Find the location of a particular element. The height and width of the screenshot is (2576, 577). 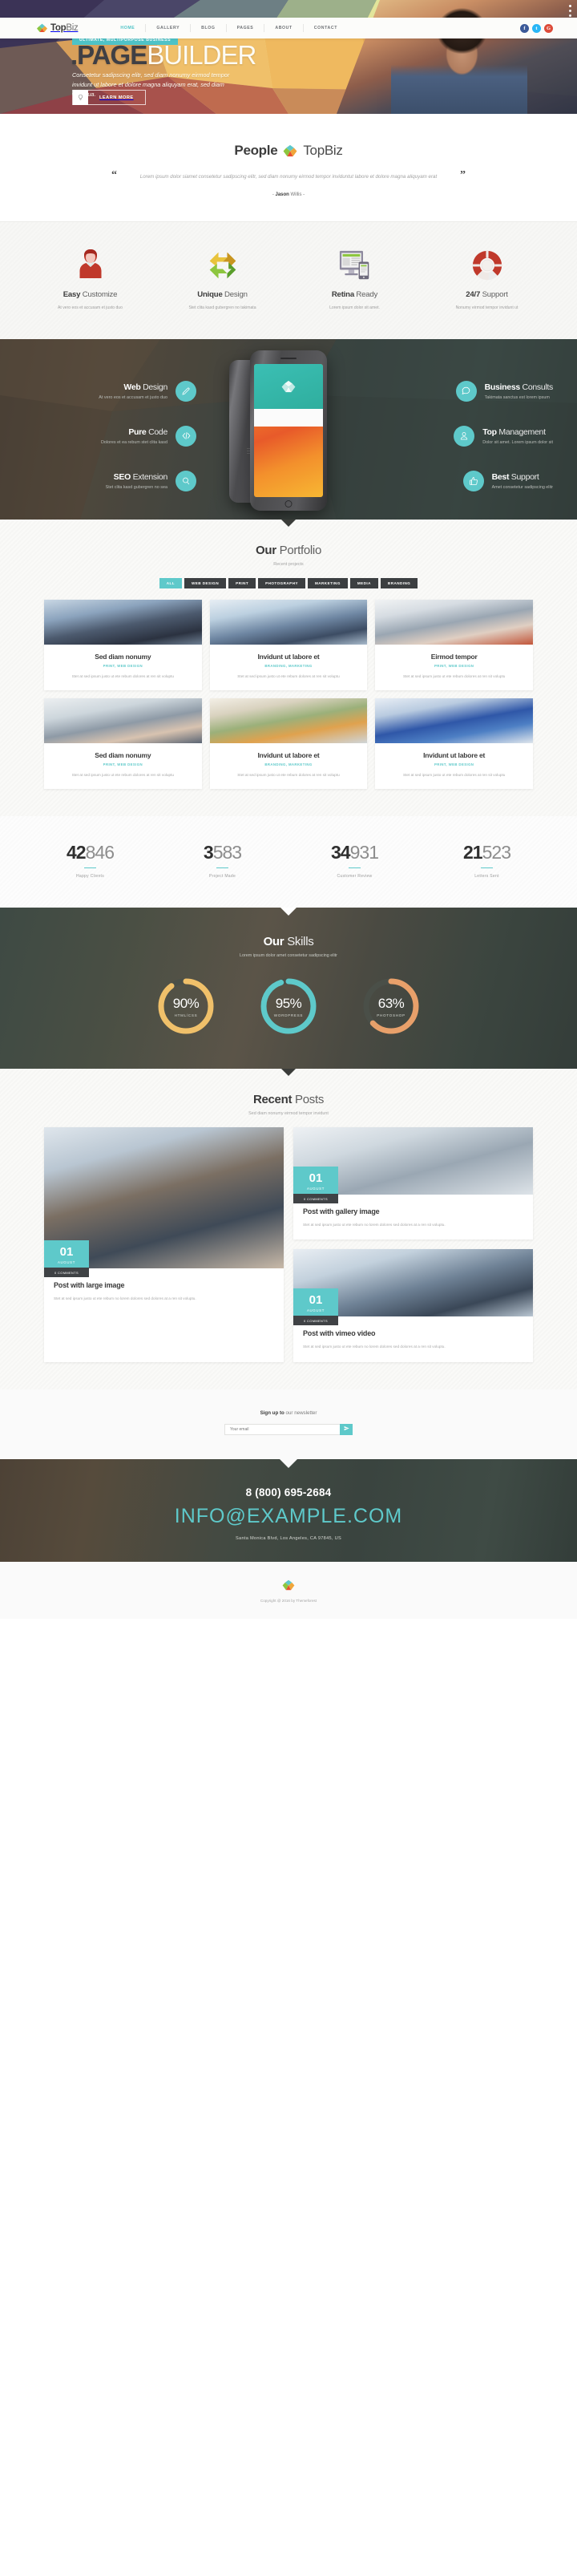

facebook-icon: f is located at coordinates (524, 28).